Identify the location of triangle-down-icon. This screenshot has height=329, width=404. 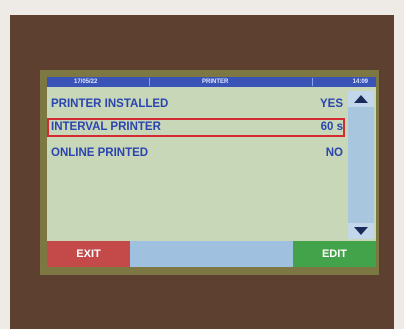
(361, 231).